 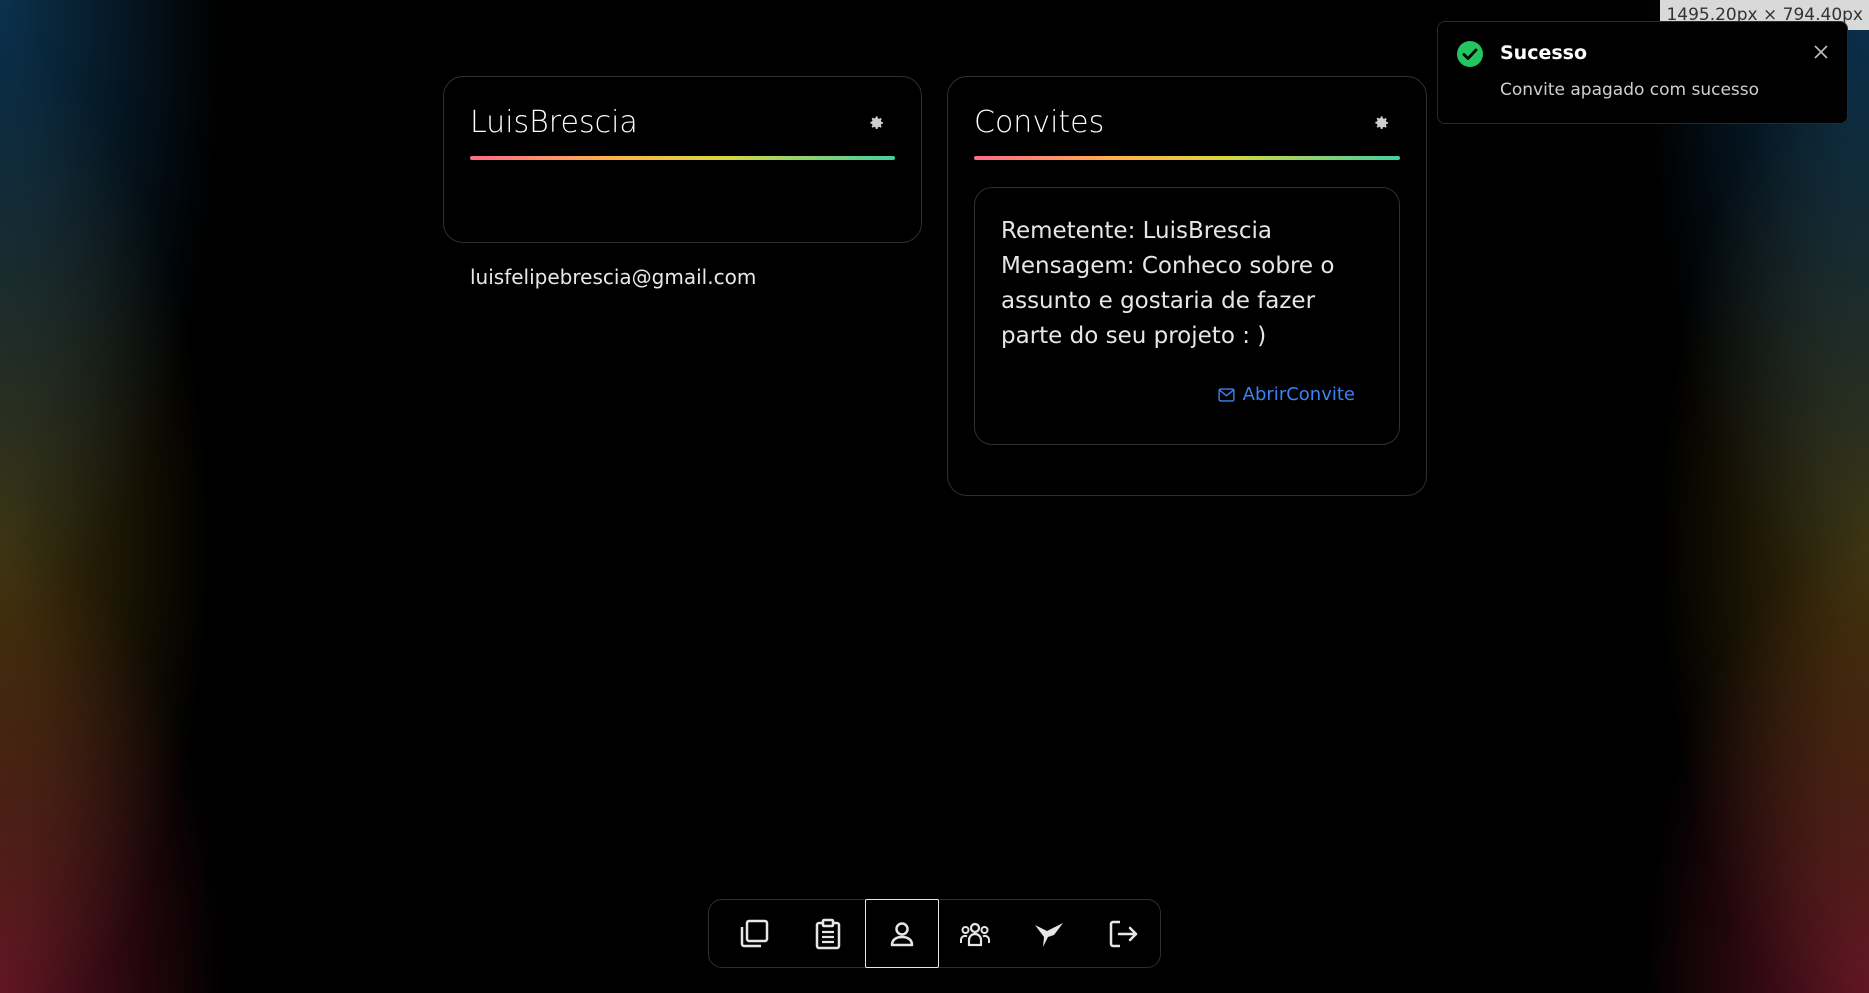 I want to click on profile-card: LuisBrescia luisfelipebrescia@gmail.com, so click(x=682, y=182).